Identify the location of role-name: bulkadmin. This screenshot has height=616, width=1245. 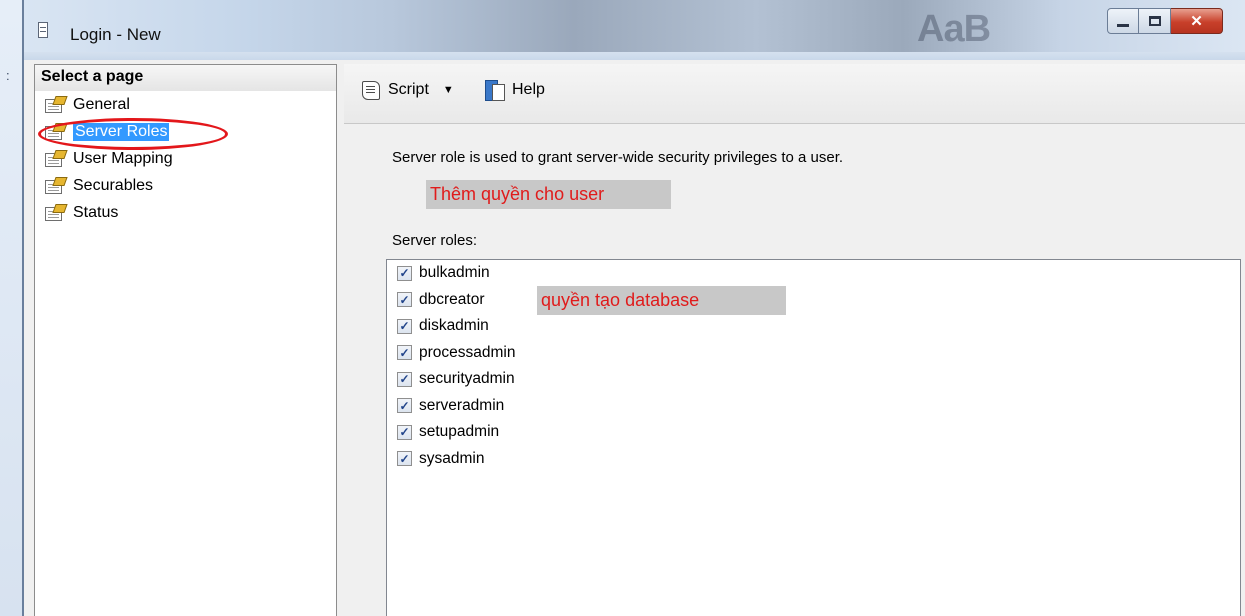
(454, 273).